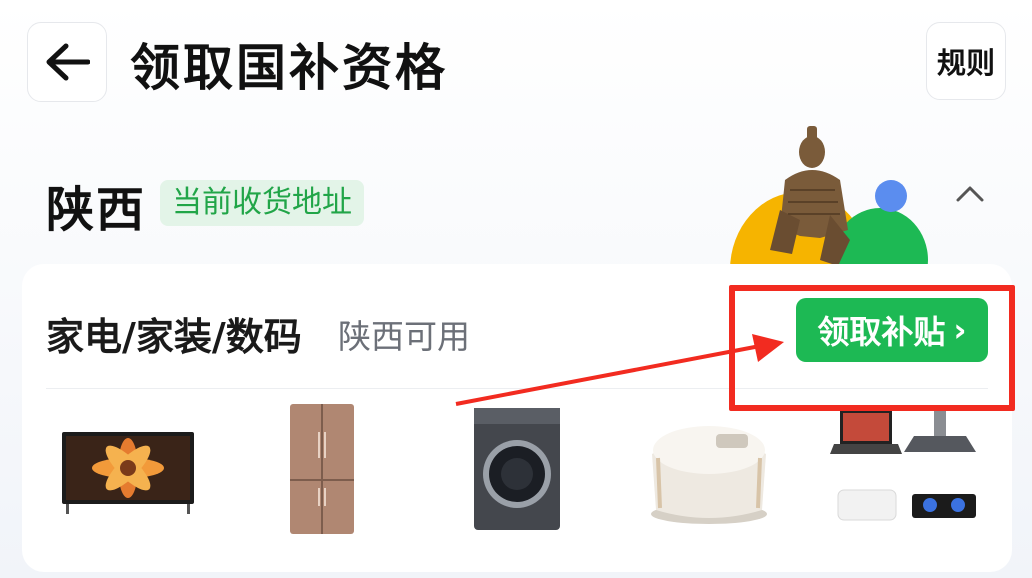 The height and width of the screenshot is (578, 1032). What do you see at coordinates (835, 195) in the screenshot?
I see `terracotta-warrior-illustration` at bounding box center [835, 195].